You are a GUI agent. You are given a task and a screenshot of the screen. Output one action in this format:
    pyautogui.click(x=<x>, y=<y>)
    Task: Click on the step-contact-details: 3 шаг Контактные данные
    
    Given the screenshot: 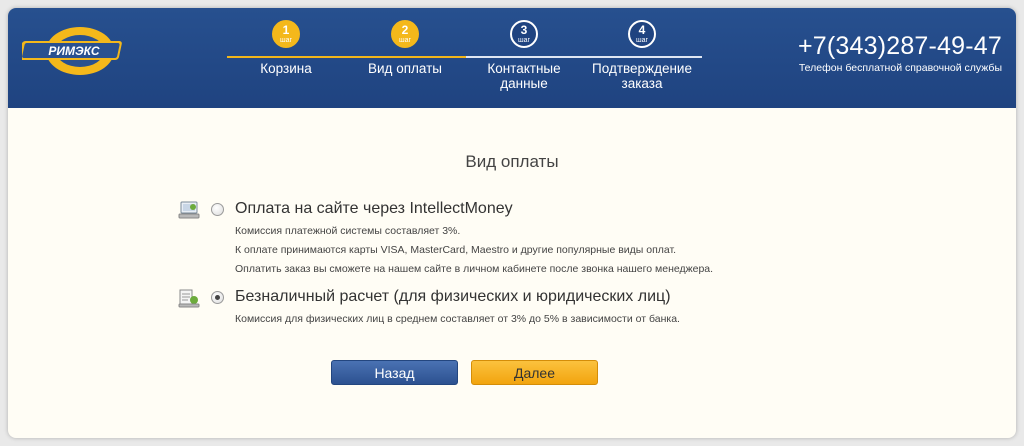 What is the action you would take?
    pyautogui.click(x=524, y=55)
    